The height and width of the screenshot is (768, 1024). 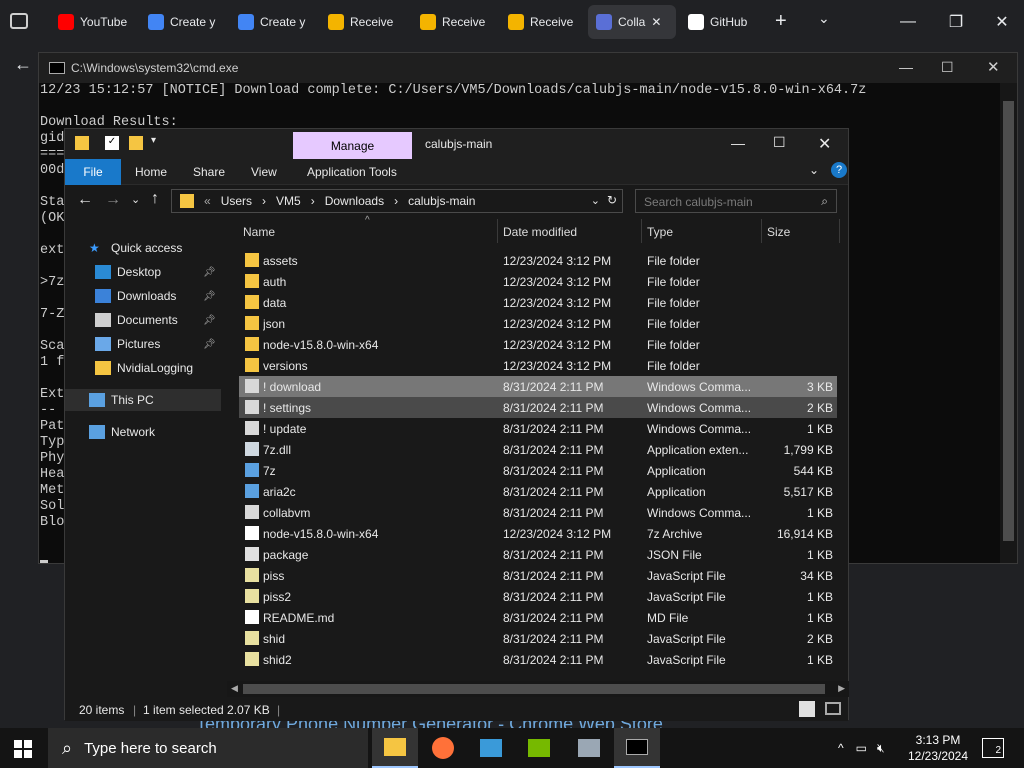 I want to click on refresh-icon: ↻, so click(x=612, y=200).